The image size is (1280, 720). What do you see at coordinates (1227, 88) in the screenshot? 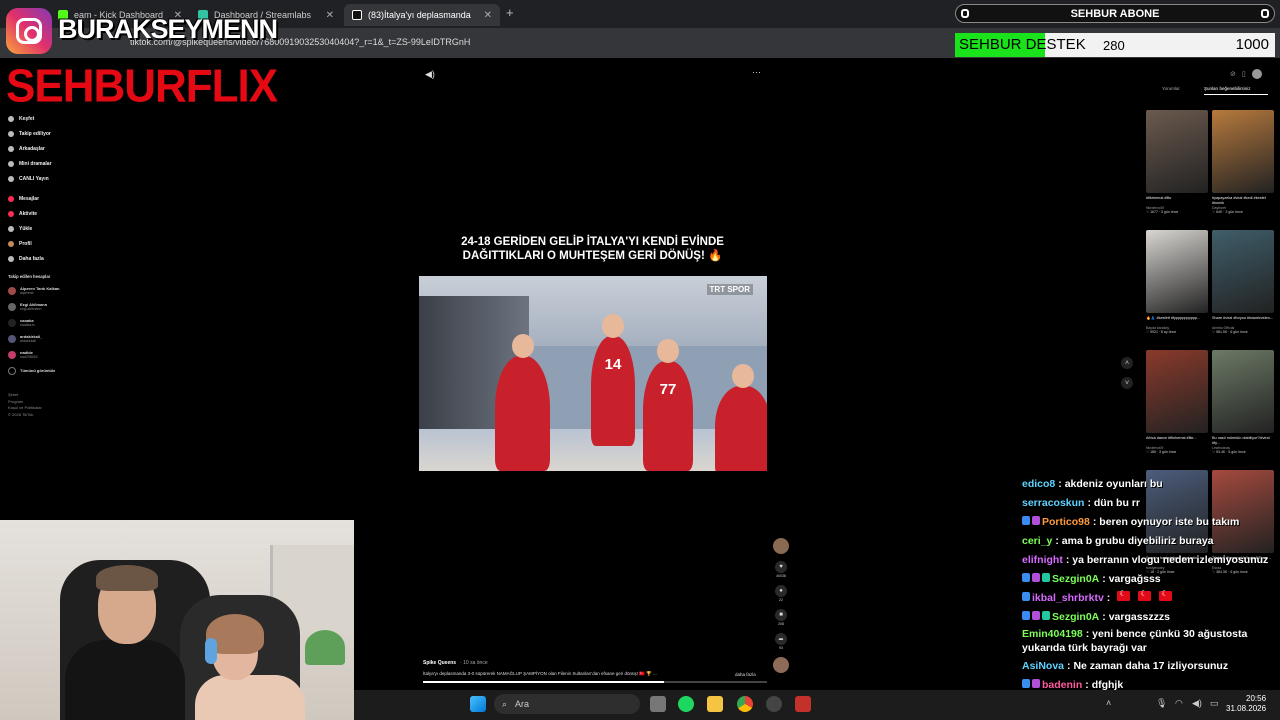
I see `tab-you-may-like: Şunları beğenebilirsiniz` at bounding box center [1227, 88].